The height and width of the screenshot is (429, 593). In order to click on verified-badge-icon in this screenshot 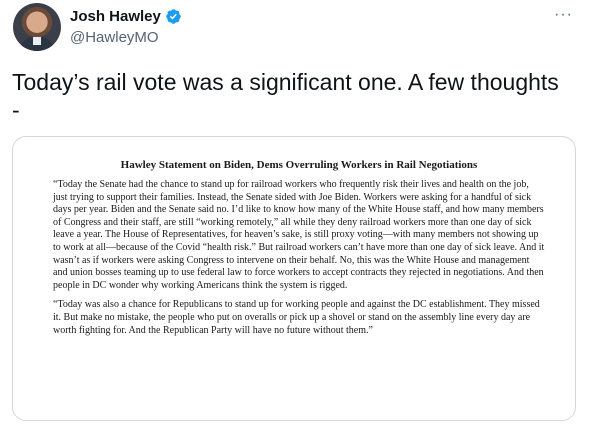, I will do `click(173, 16)`.